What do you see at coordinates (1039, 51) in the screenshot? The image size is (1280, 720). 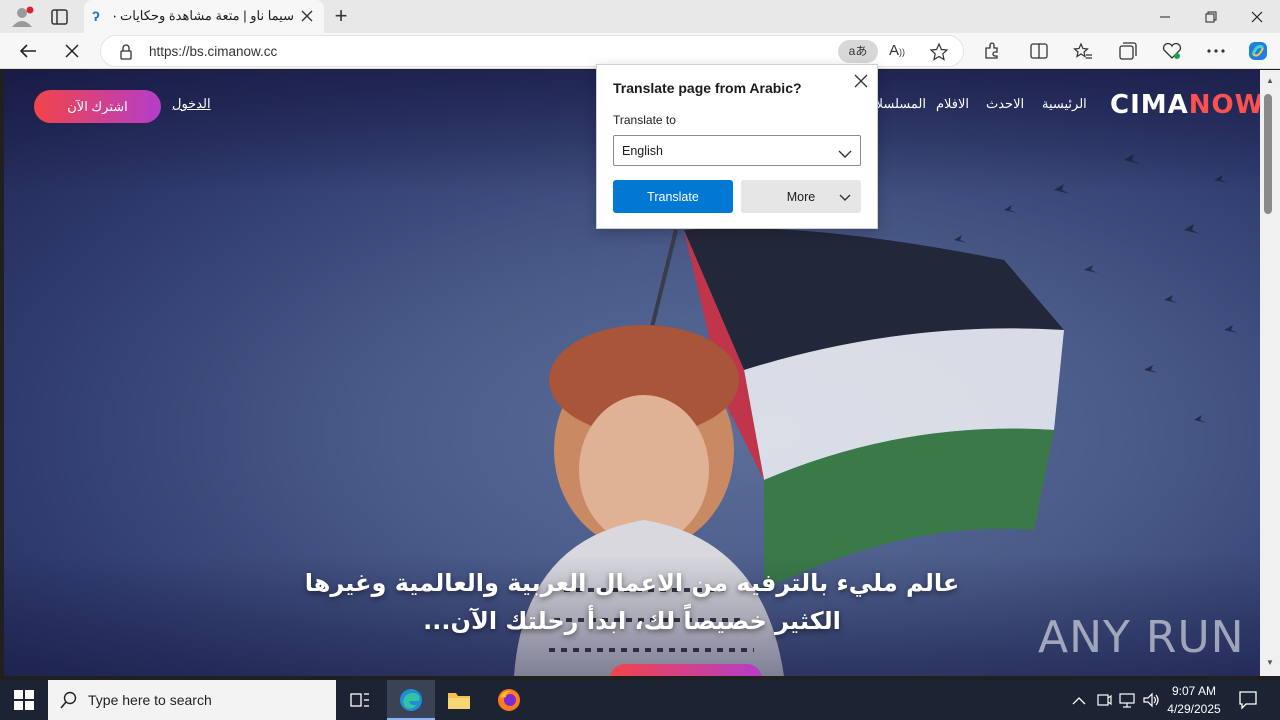 I see `split-screen-icon` at bounding box center [1039, 51].